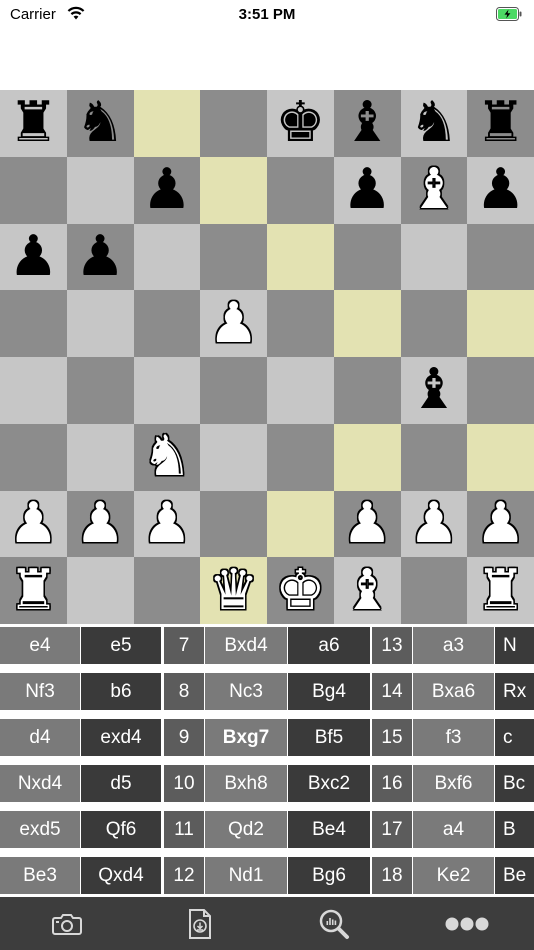 The height and width of the screenshot is (950, 534). I want to click on move-cell: Be4, so click(329, 829).